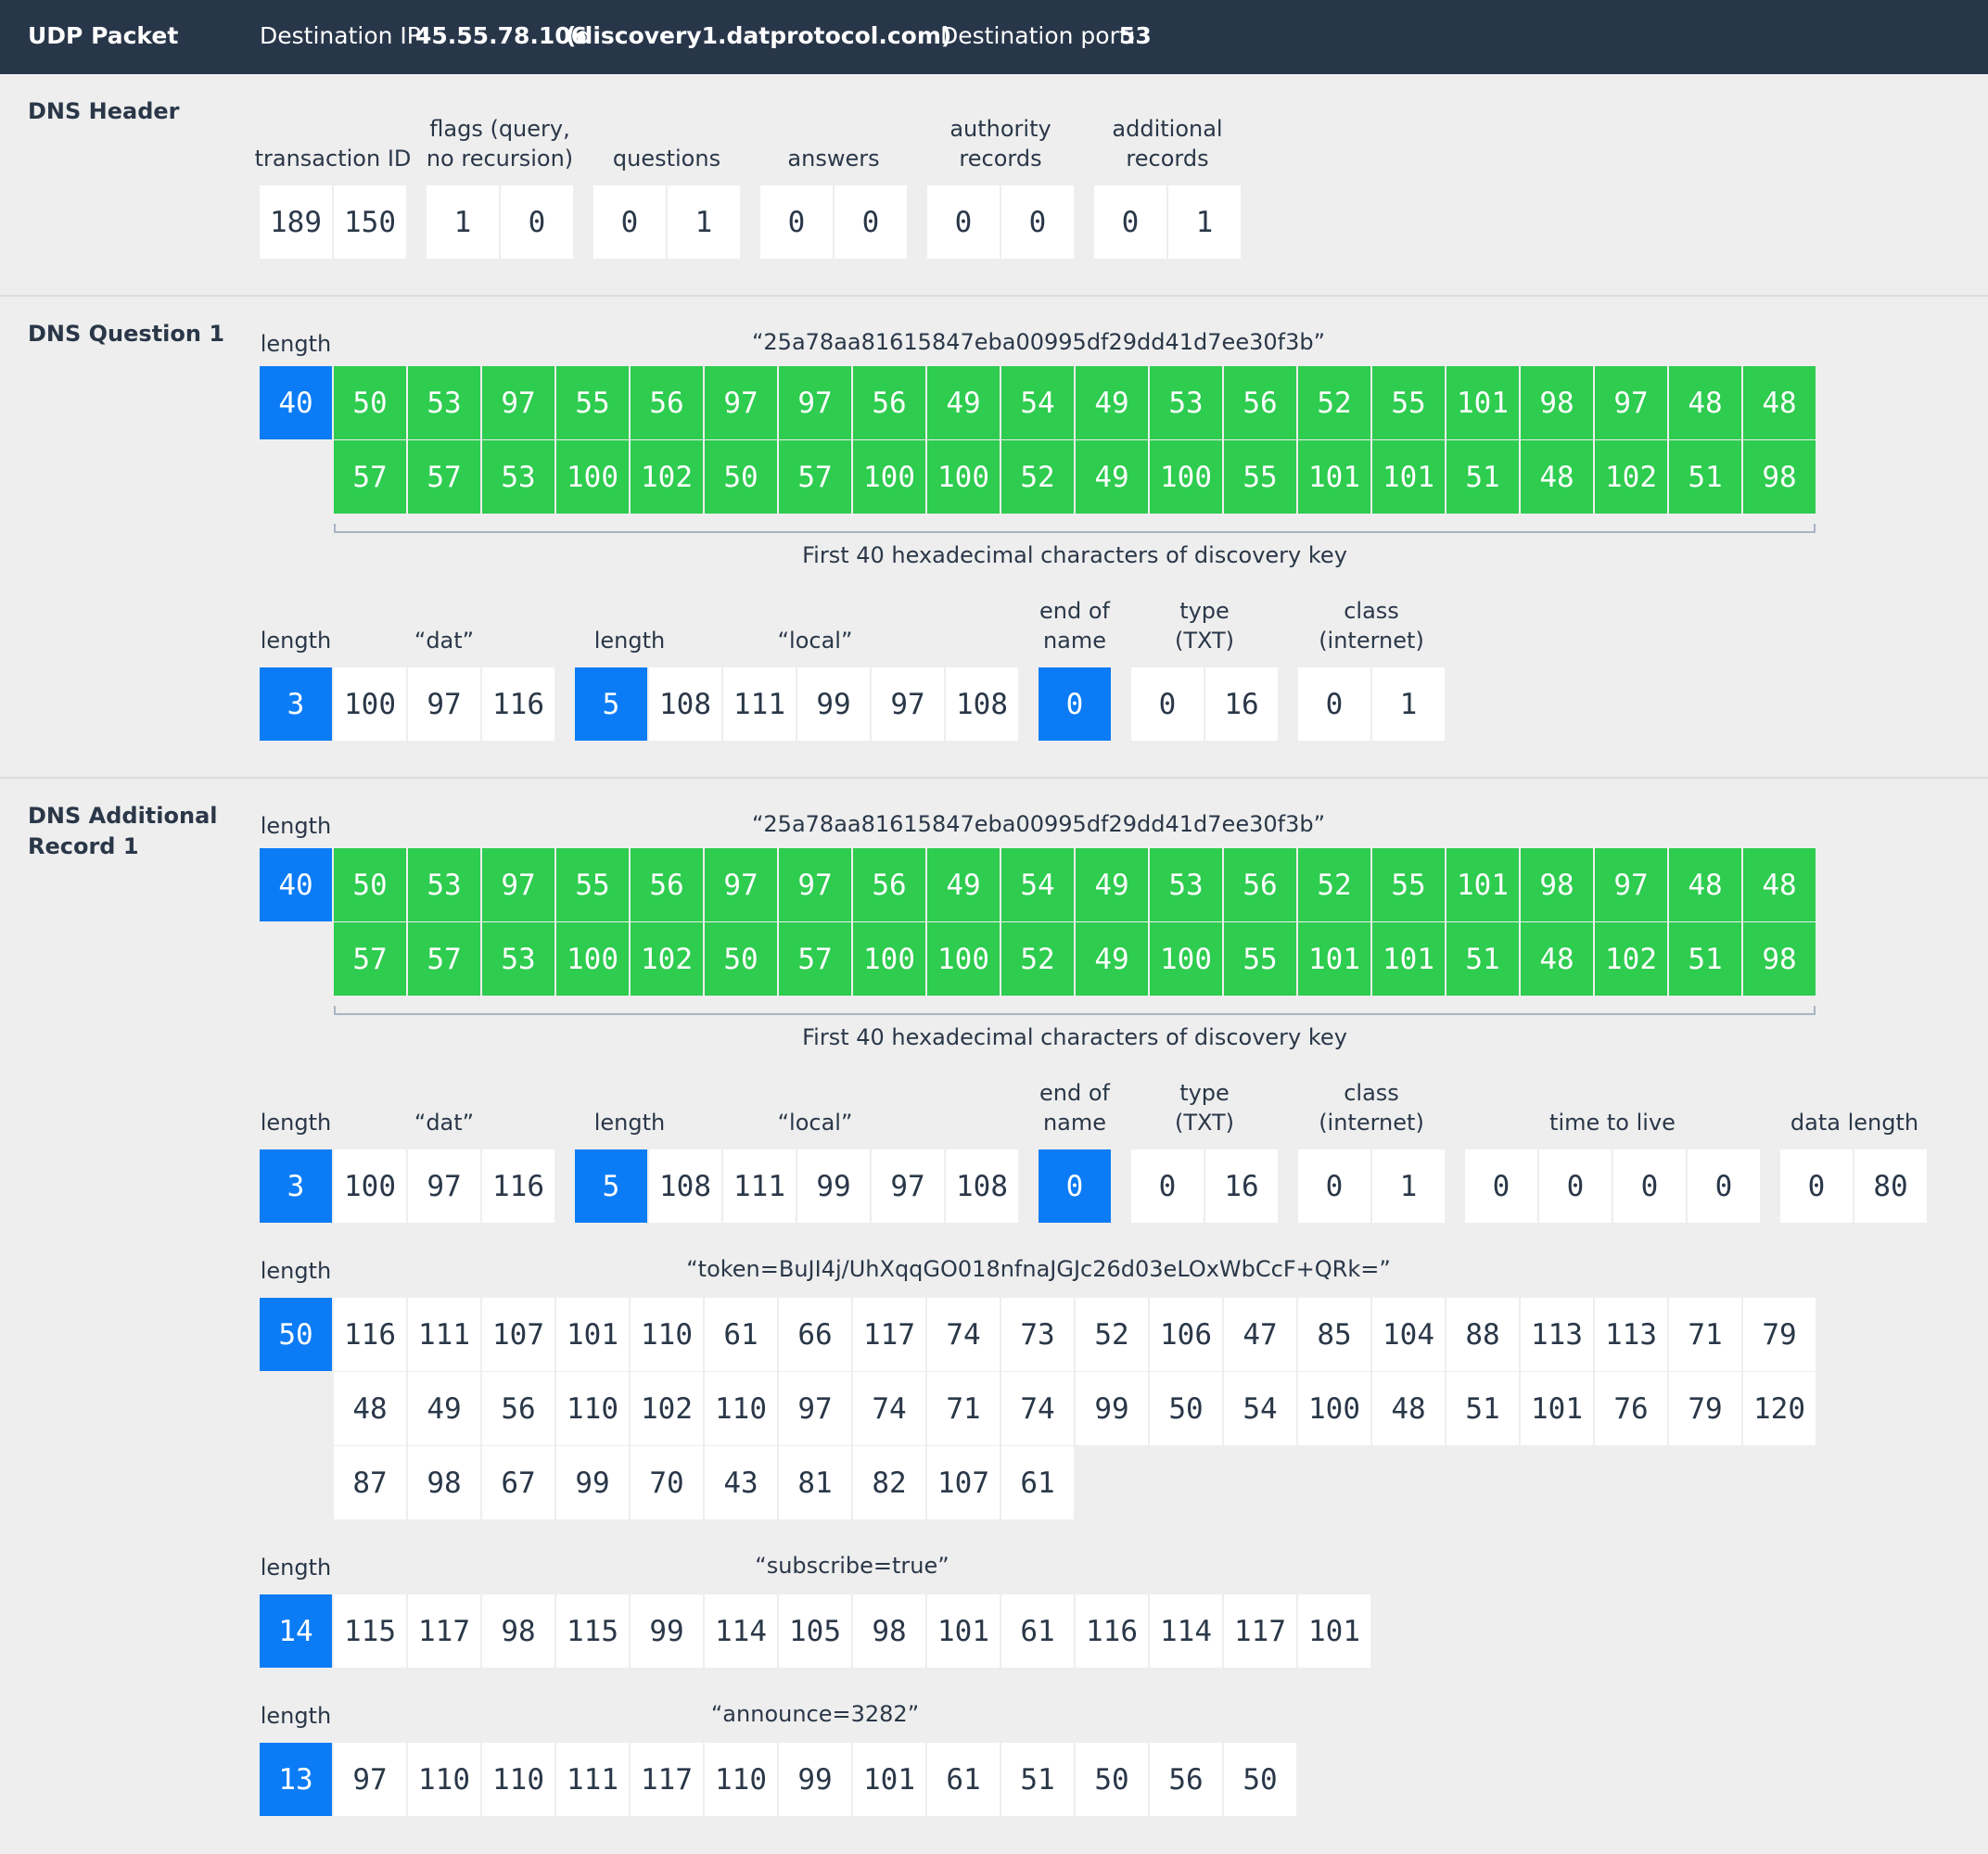 The image size is (1988, 1854). What do you see at coordinates (908, 1186) in the screenshot?
I see `local-byte: 97` at bounding box center [908, 1186].